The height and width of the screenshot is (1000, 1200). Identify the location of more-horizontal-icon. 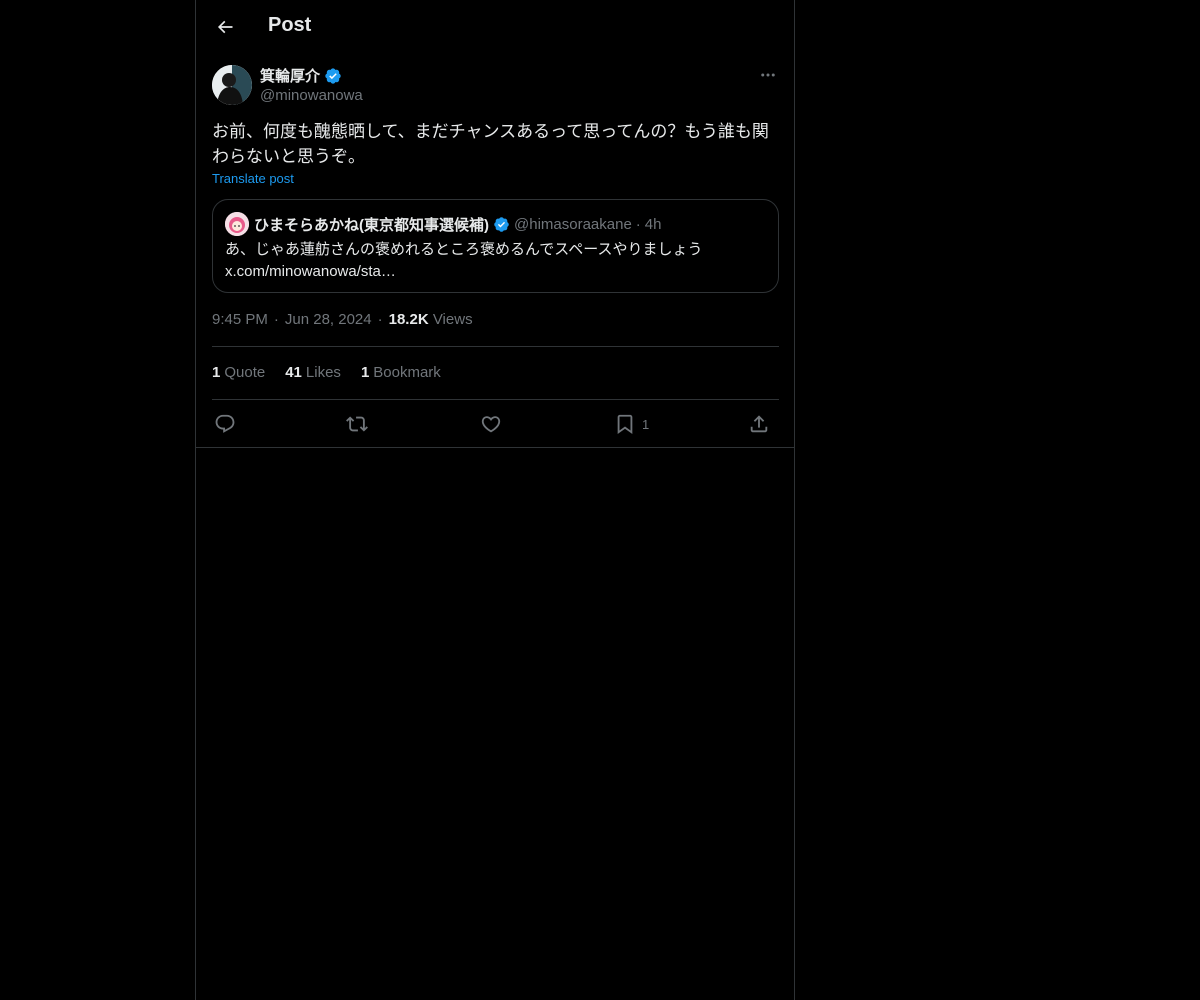
(768, 75).